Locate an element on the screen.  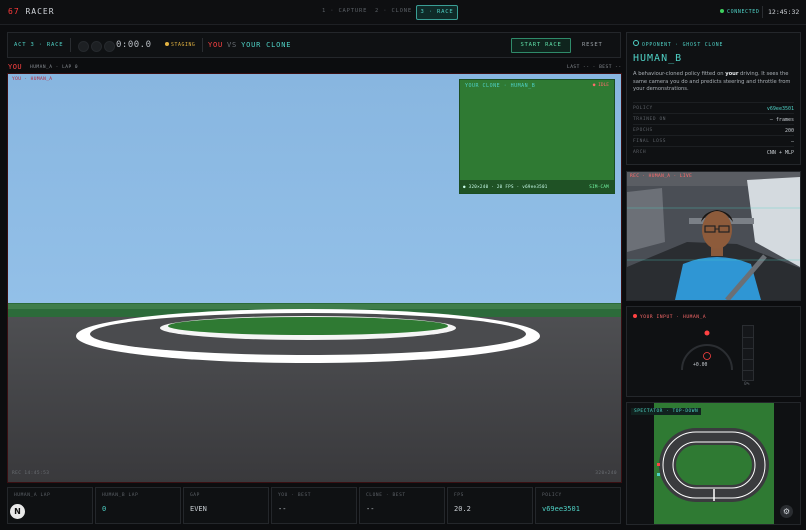
steering-value: +0.00 is located at coordinates (700, 365).